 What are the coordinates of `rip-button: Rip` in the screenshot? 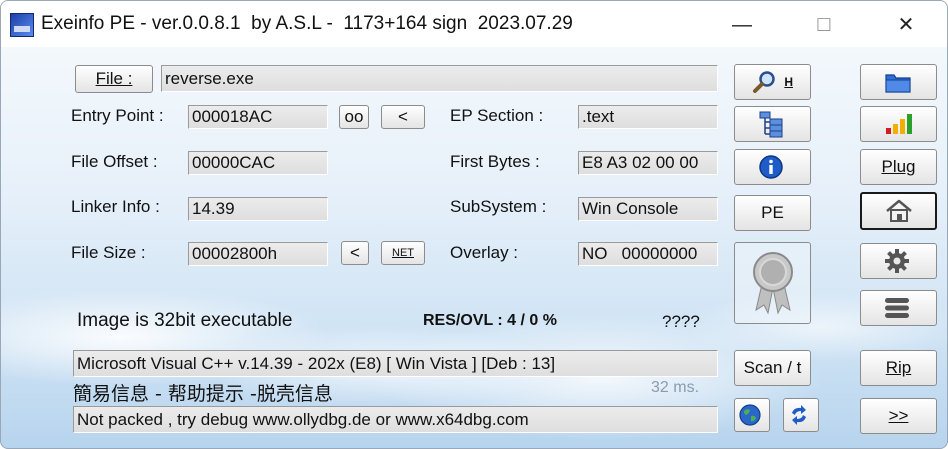 It's located at (898, 368).